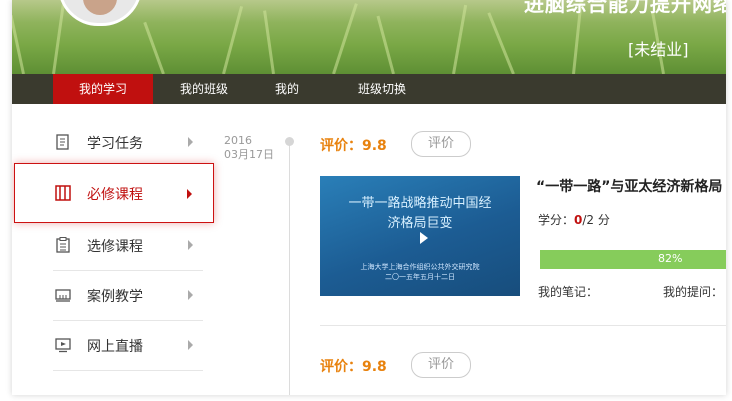 The height and width of the screenshot is (401, 732). What do you see at coordinates (287, 89) in the screenshot?
I see `nav-mine: 我的` at bounding box center [287, 89].